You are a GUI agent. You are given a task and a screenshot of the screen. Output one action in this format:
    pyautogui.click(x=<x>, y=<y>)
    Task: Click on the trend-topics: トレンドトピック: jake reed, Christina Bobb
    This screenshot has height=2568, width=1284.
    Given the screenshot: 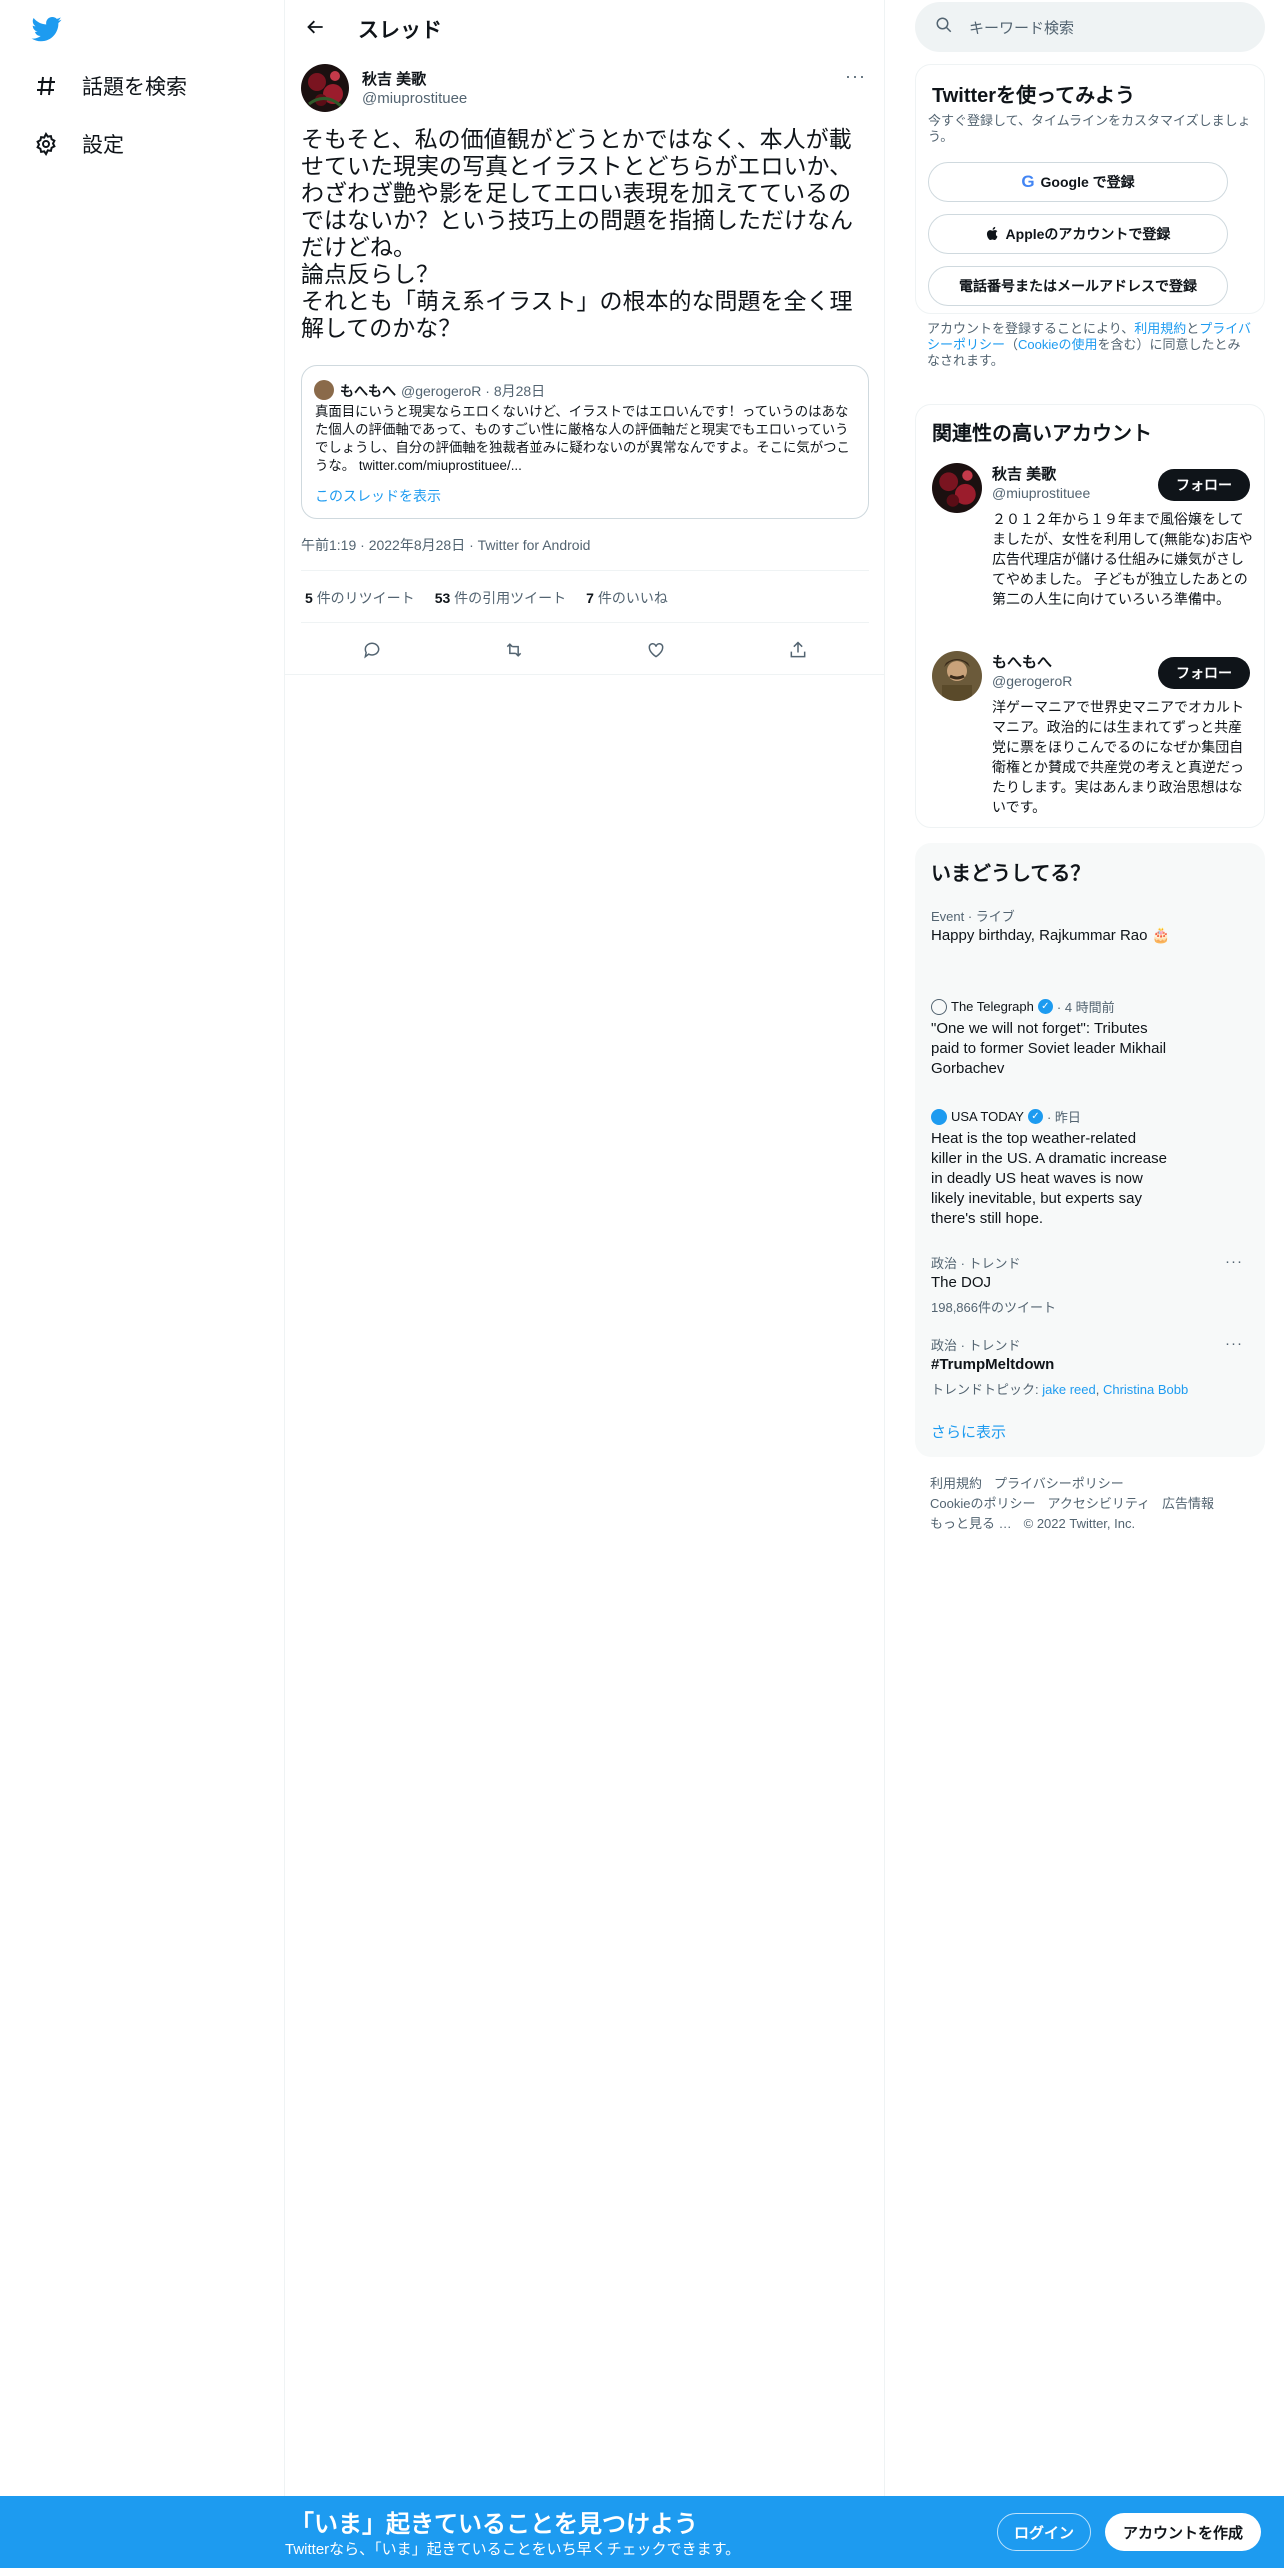 What is the action you would take?
    pyautogui.click(x=1060, y=1389)
    